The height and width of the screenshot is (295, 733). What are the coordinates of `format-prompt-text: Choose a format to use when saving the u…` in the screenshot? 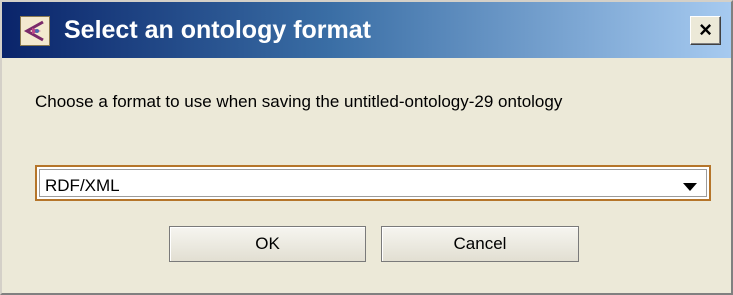 It's located at (299, 101).